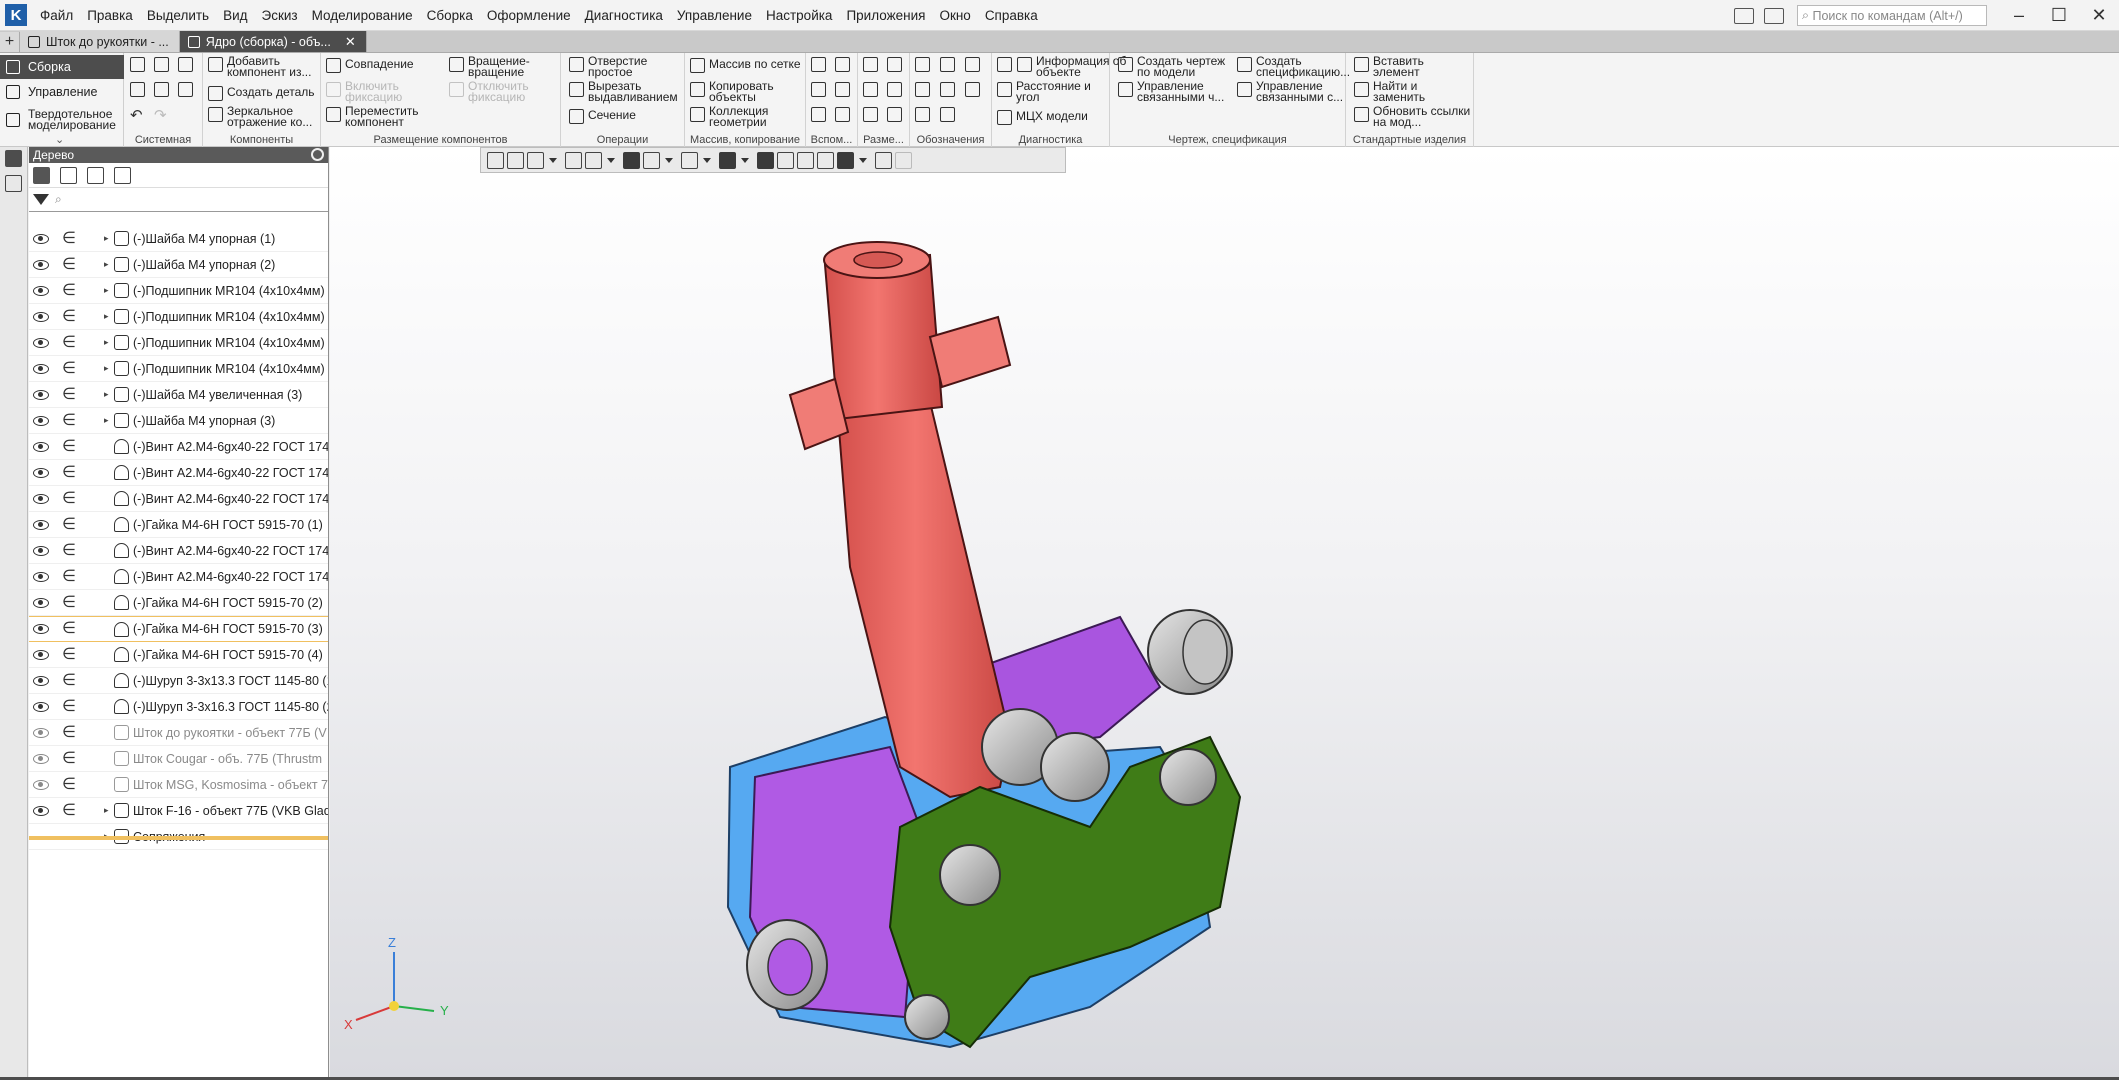  What do you see at coordinates (161, 64) in the screenshot?
I see `open-folder-icon` at bounding box center [161, 64].